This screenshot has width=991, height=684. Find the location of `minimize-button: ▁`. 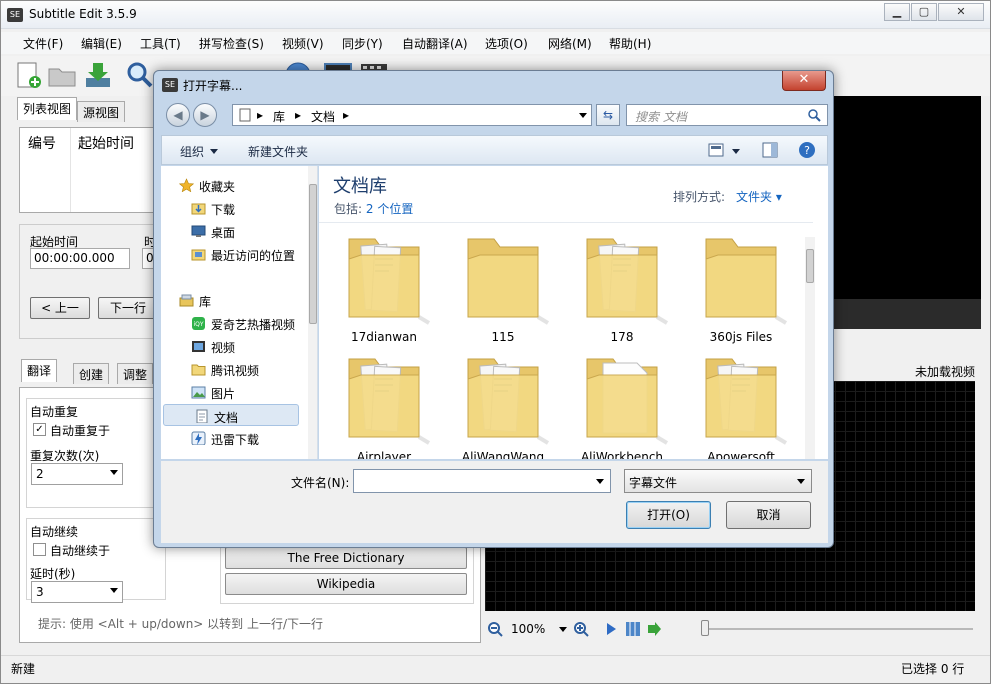

minimize-button: ▁ is located at coordinates (897, 12).